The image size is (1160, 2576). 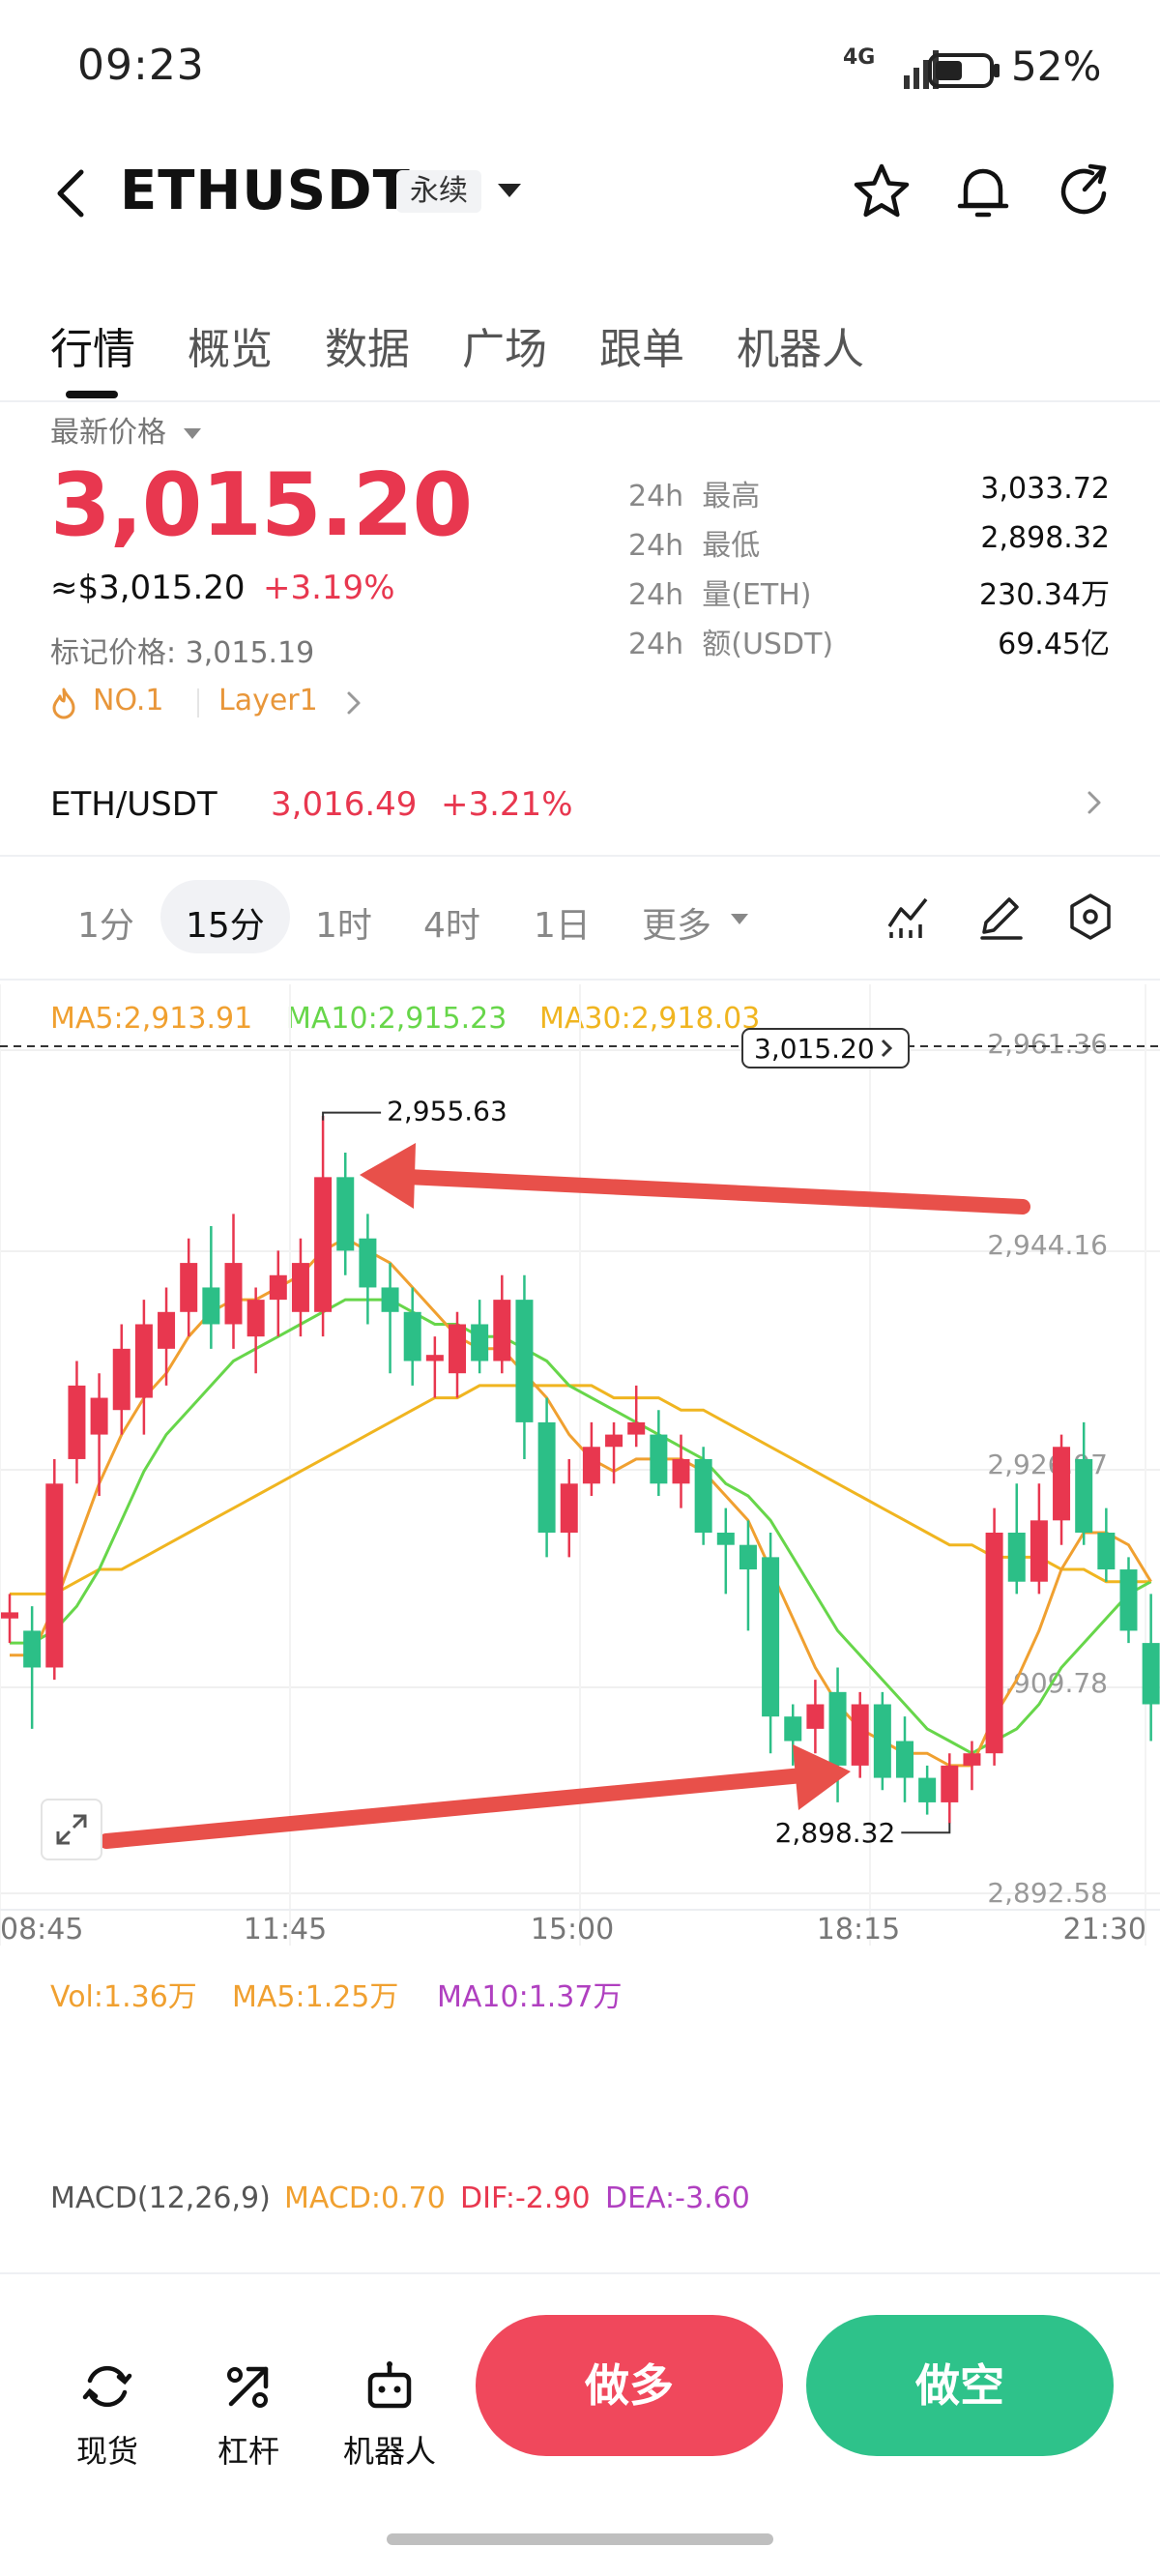 I want to click on short-button: 做空, so click(x=960, y=2385).